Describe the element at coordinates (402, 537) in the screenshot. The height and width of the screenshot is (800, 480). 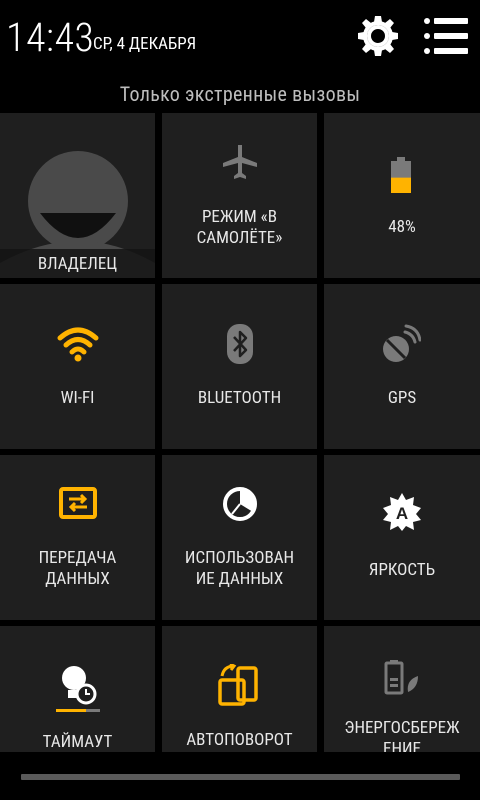
I see `brightness-tile: A ЯРКОСТЬ` at that location.